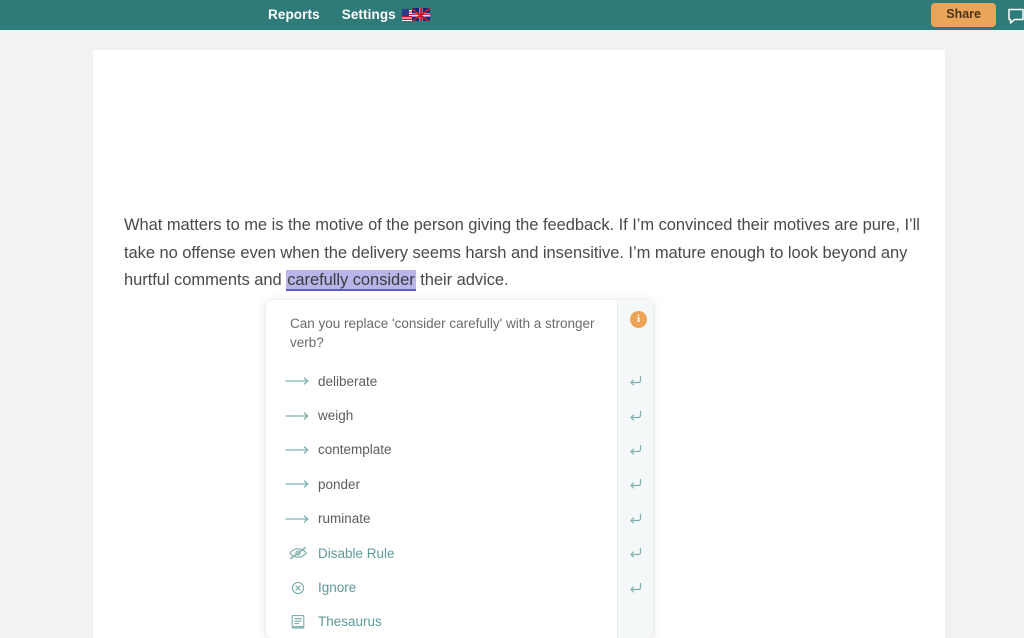  Describe the element at coordinates (298, 553) in the screenshot. I see `eye-slash-icon` at that location.